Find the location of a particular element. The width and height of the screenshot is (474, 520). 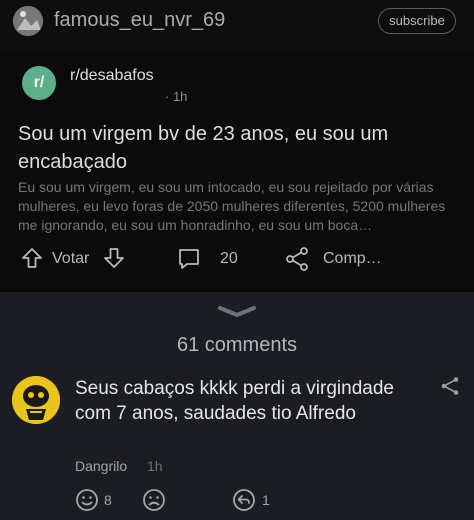

subreddit-name: r/desabafos is located at coordinates (112, 76).